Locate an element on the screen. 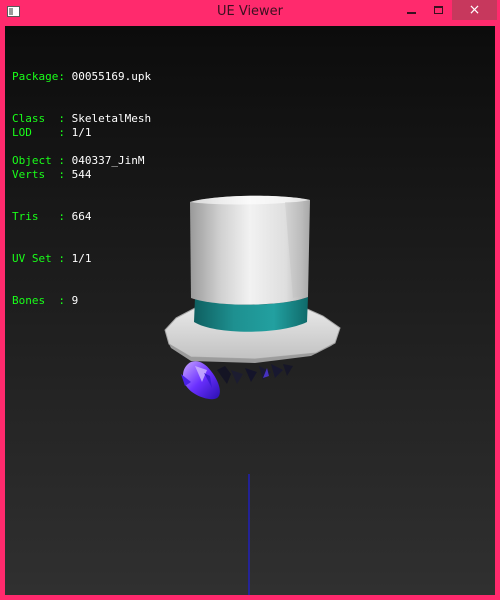 The height and width of the screenshot is (600, 500). minimize-button is located at coordinates (411, 10).